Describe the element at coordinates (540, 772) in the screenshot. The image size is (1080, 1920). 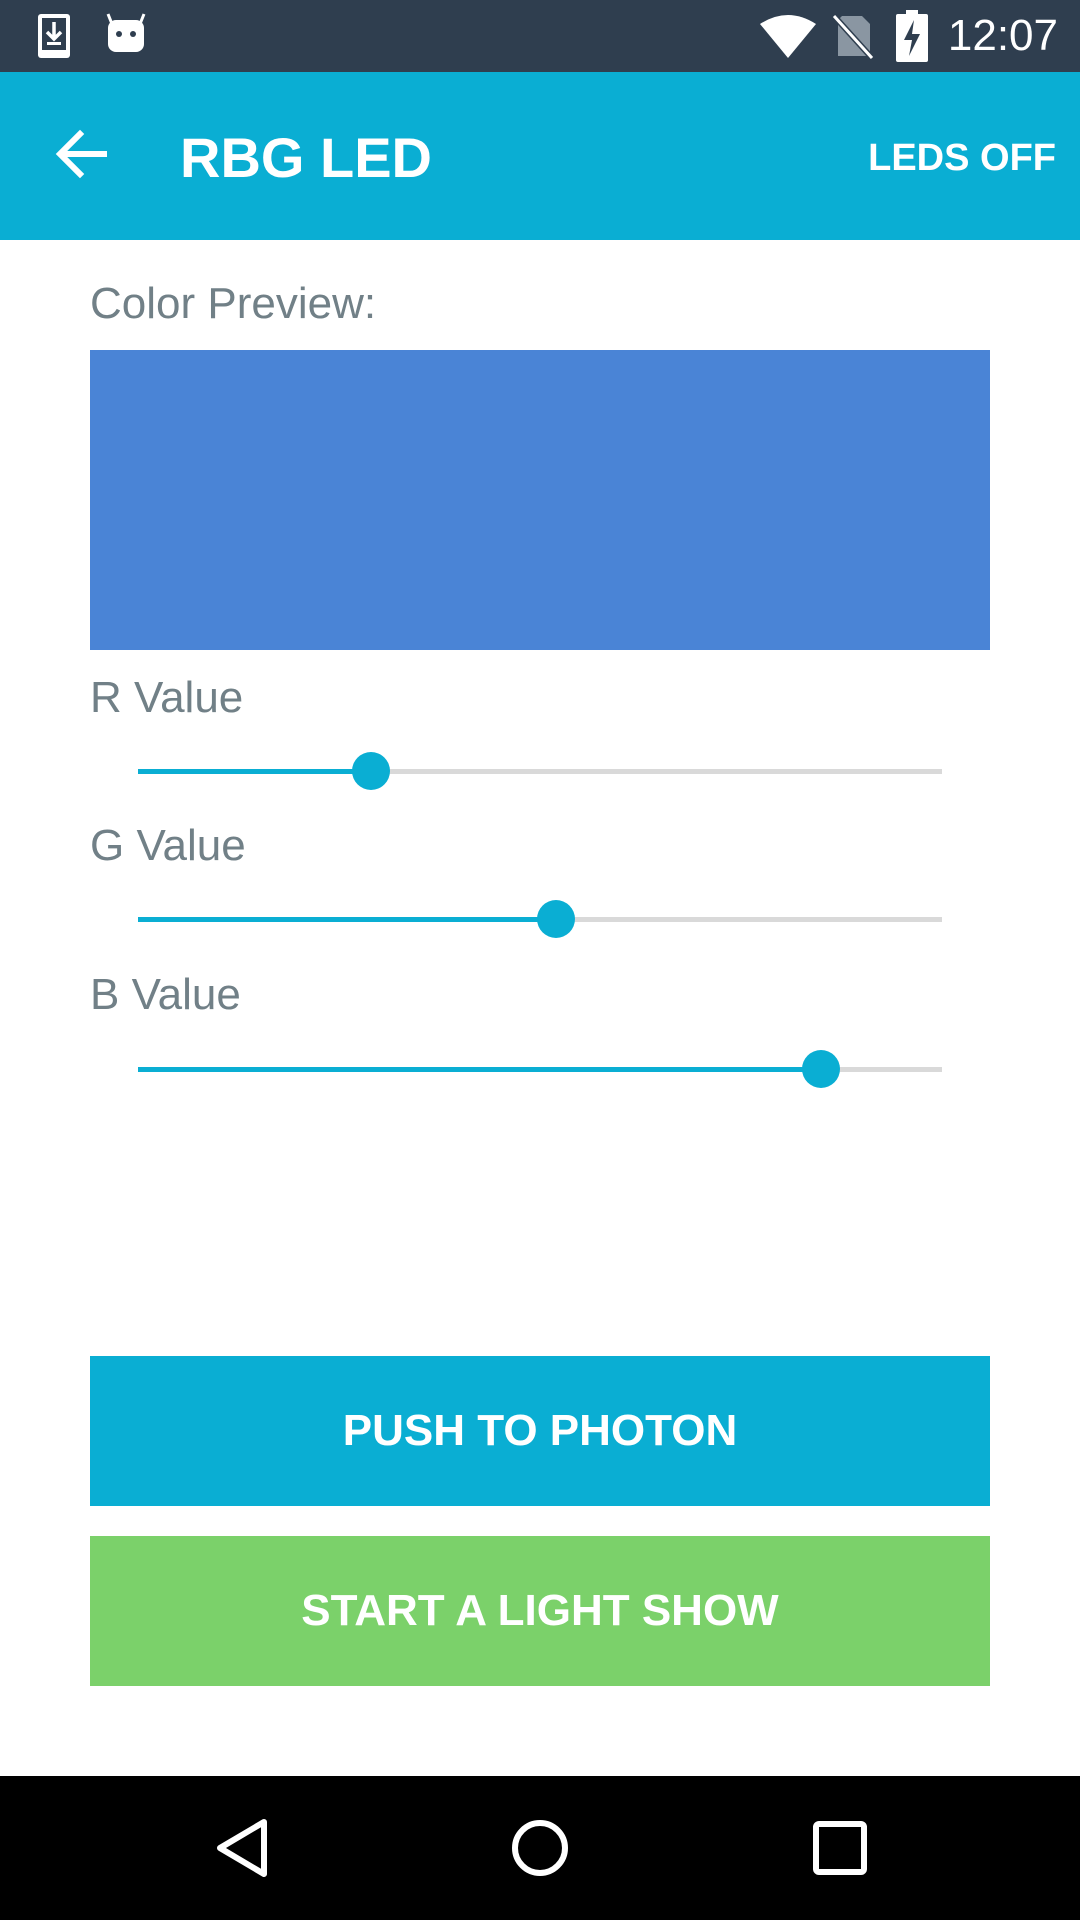
I see `r-value-slider` at that location.